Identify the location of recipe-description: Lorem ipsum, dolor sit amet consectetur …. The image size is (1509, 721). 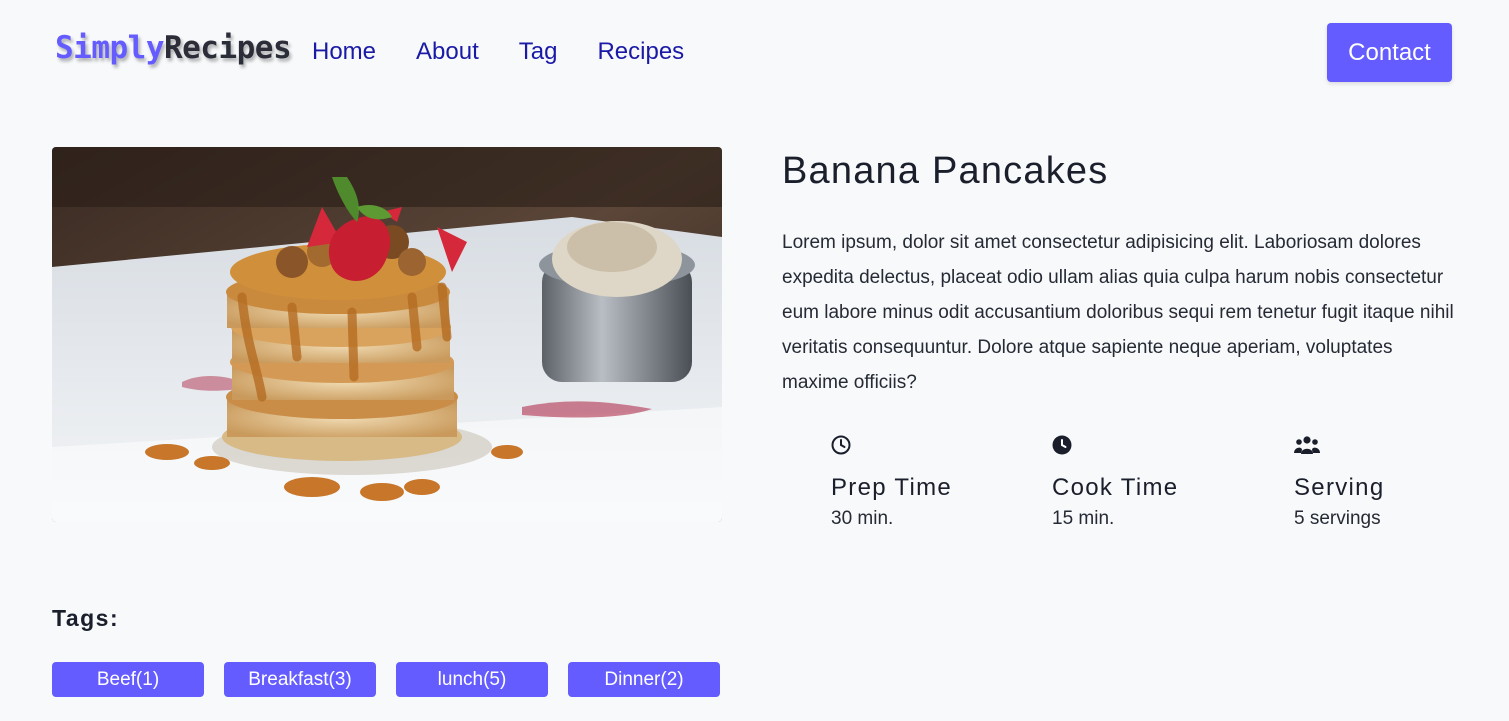
(1118, 312).